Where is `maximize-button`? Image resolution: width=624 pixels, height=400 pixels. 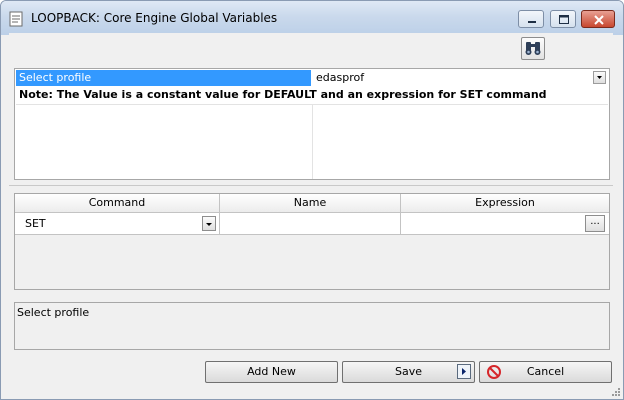
maximize-button is located at coordinates (563, 19).